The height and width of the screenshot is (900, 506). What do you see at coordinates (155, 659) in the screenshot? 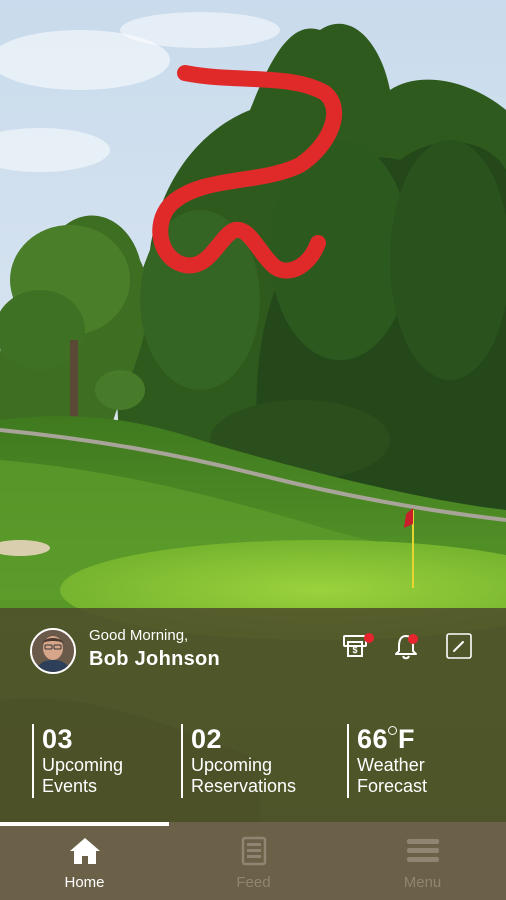
I see `user-name: Bob Johnson` at bounding box center [155, 659].